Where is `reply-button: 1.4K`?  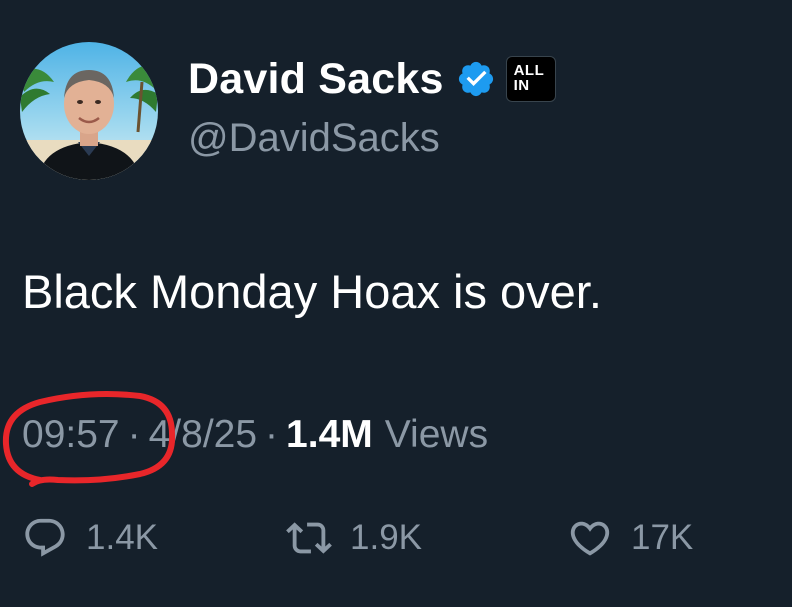 reply-button: 1.4K is located at coordinates (90, 538).